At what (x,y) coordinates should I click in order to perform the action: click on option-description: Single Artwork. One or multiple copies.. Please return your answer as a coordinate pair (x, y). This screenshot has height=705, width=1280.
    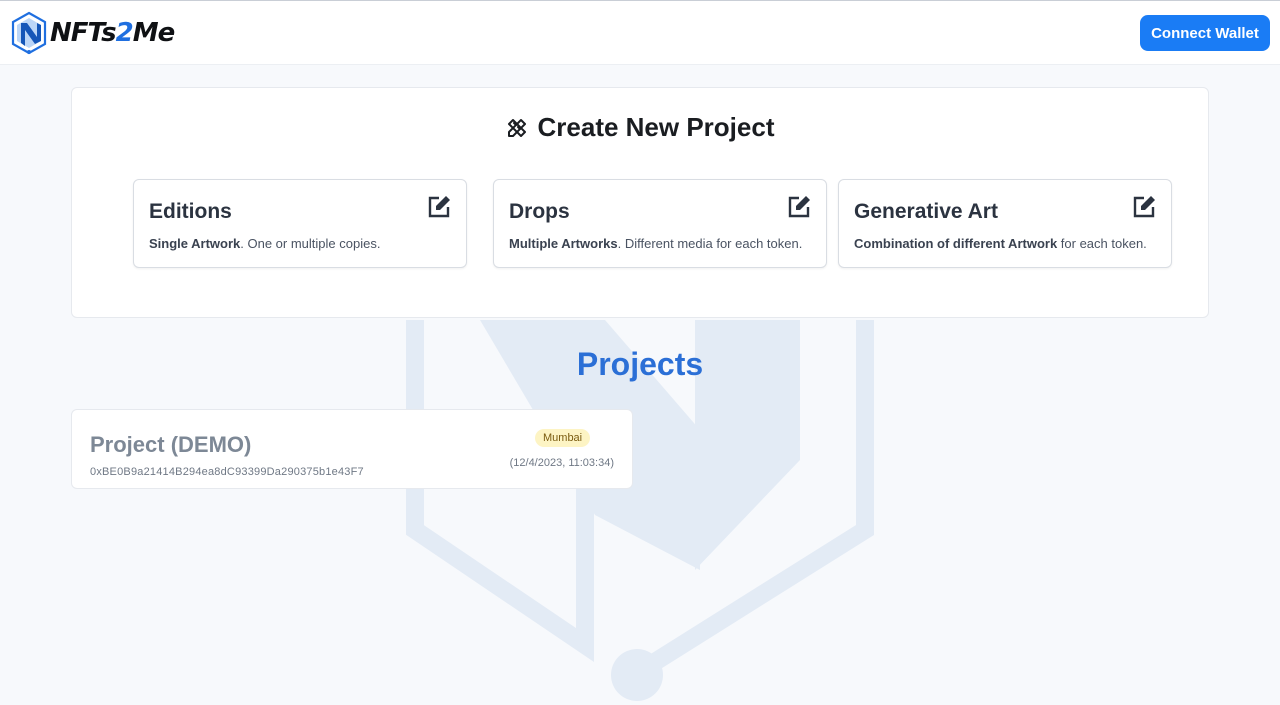
    Looking at the image, I should click on (265, 243).